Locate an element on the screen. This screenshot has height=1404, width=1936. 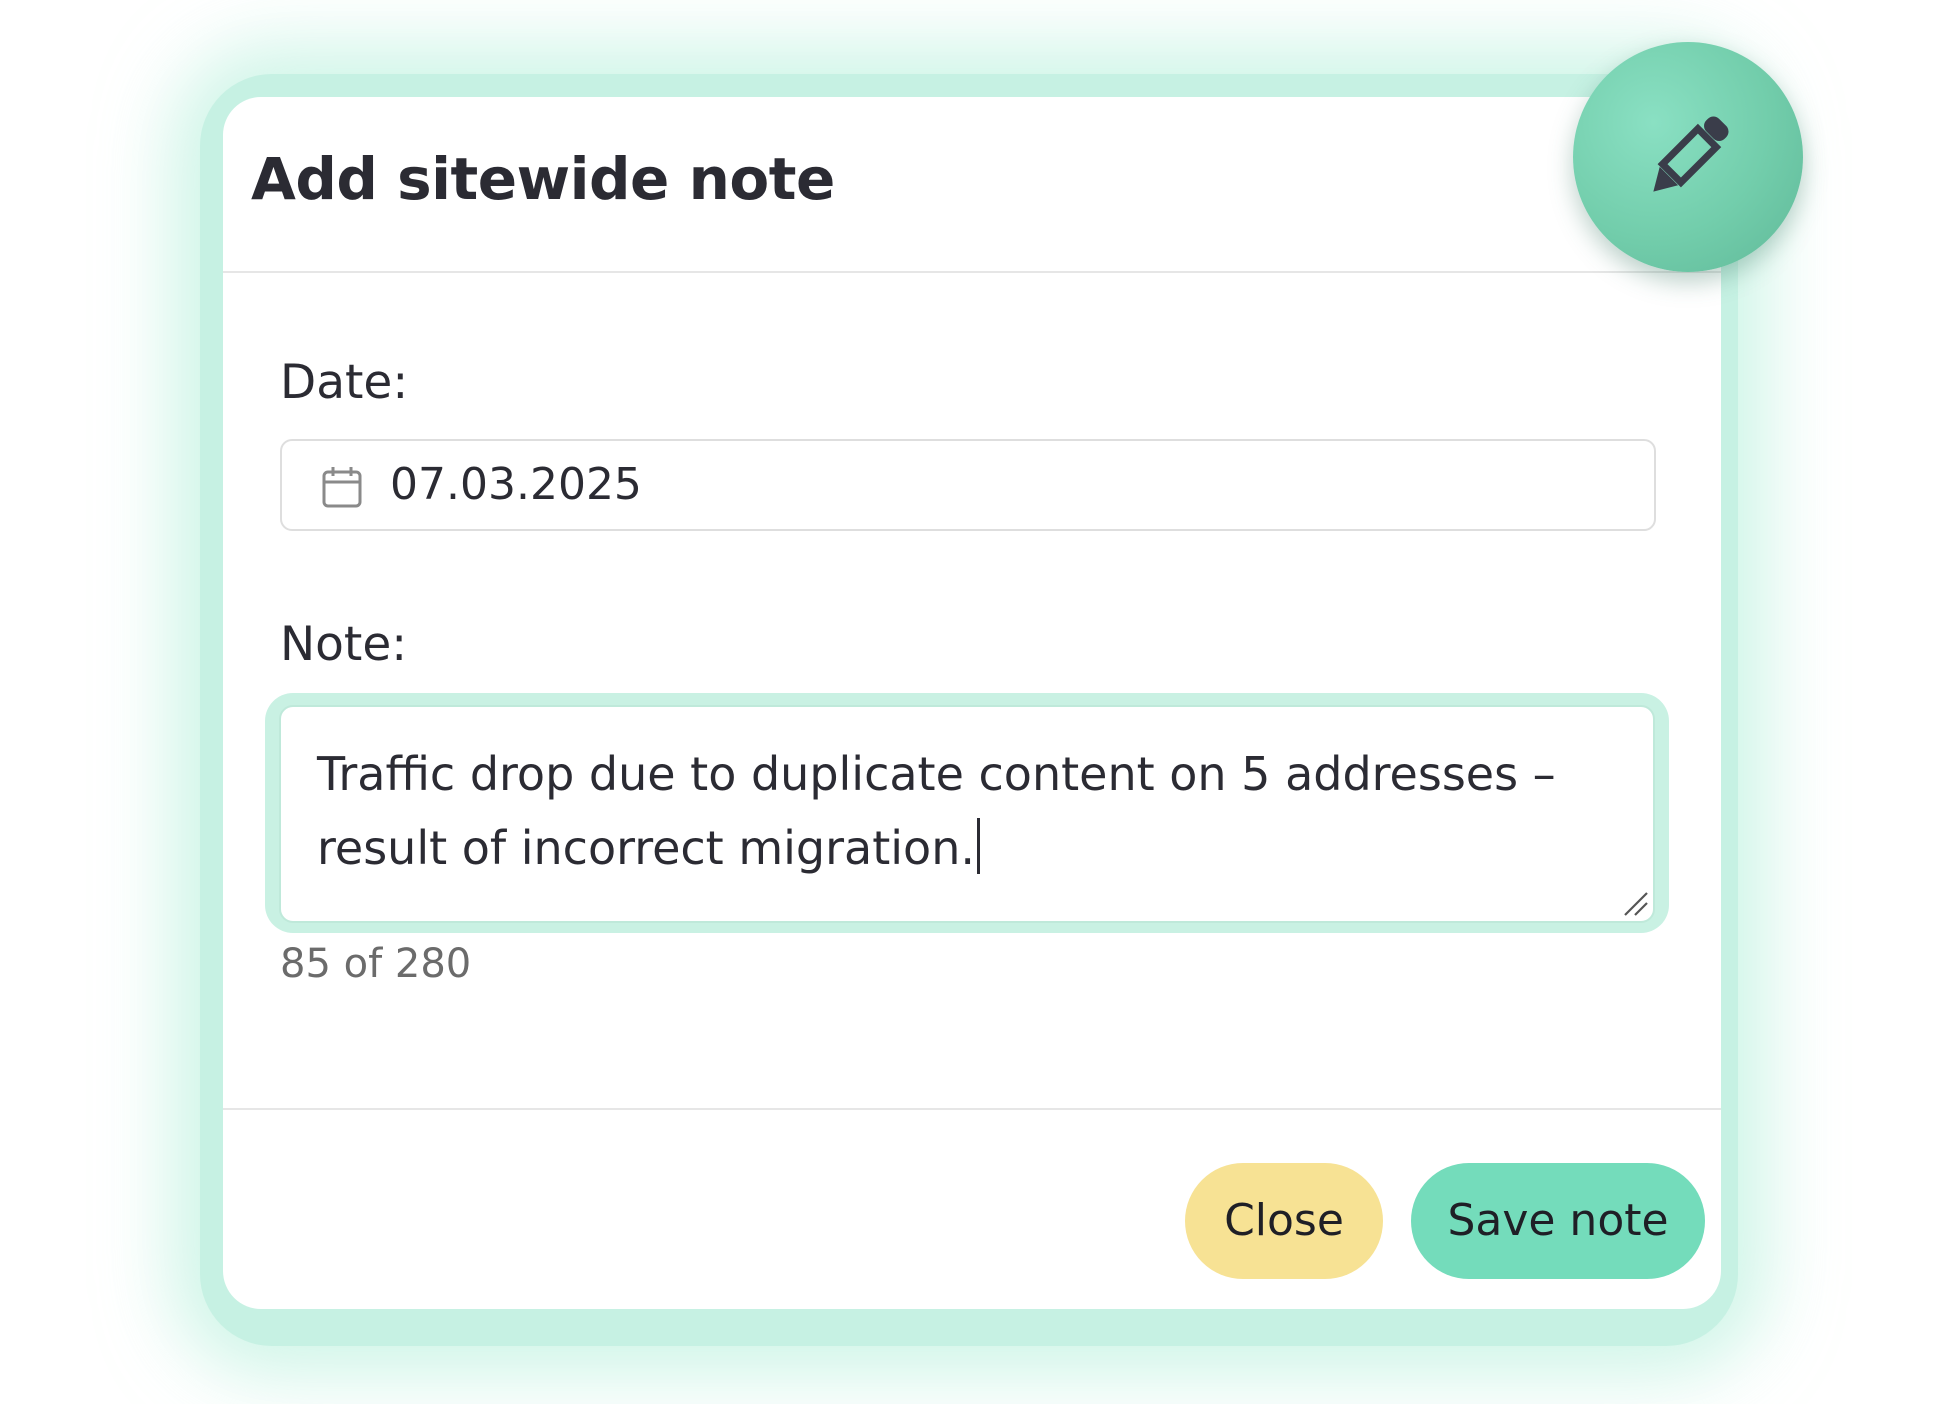
save-note-button: Save note is located at coordinates (1558, 1221).